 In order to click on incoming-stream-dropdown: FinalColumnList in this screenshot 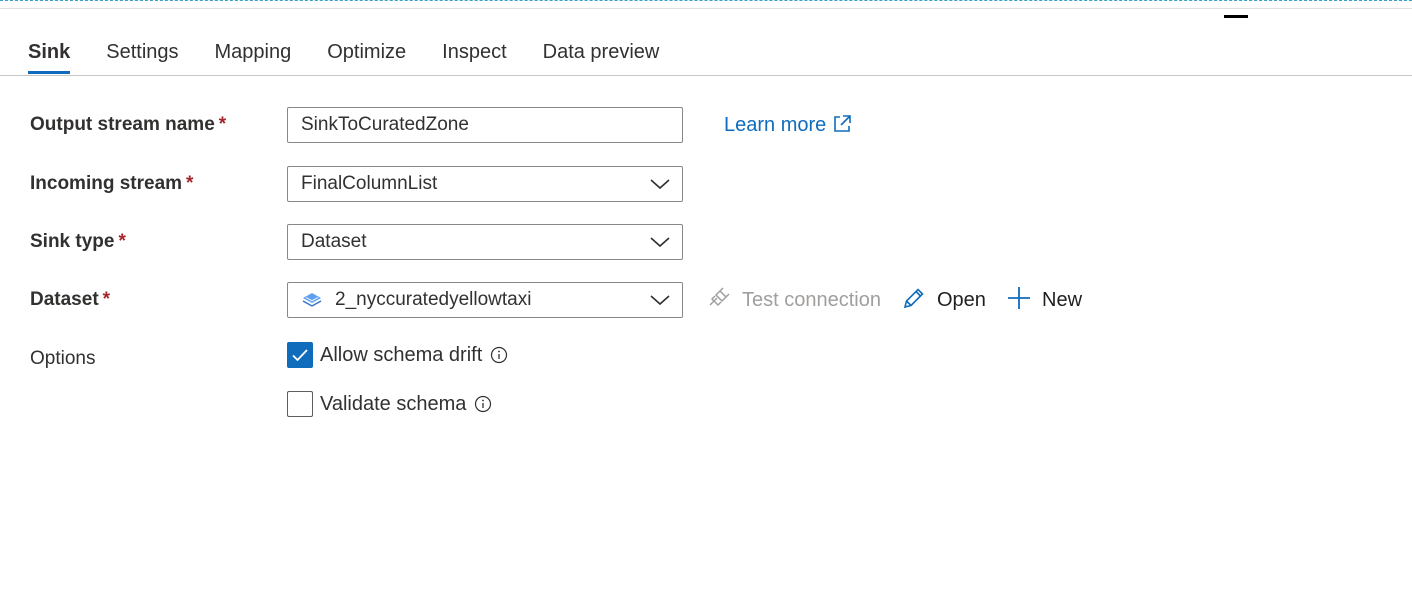, I will do `click(485, 184)`.